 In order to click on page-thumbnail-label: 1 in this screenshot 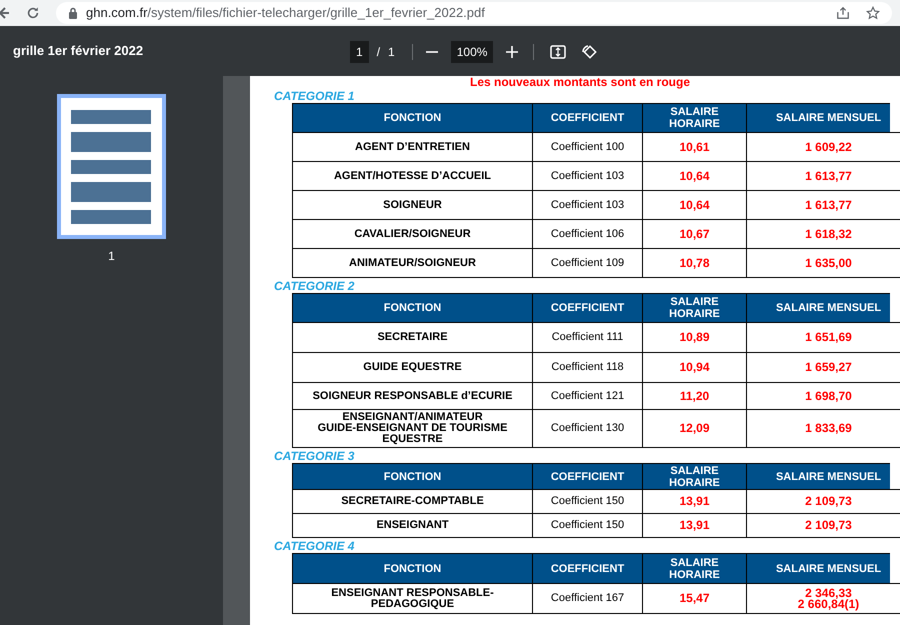, I will do `click(111, 256)`.